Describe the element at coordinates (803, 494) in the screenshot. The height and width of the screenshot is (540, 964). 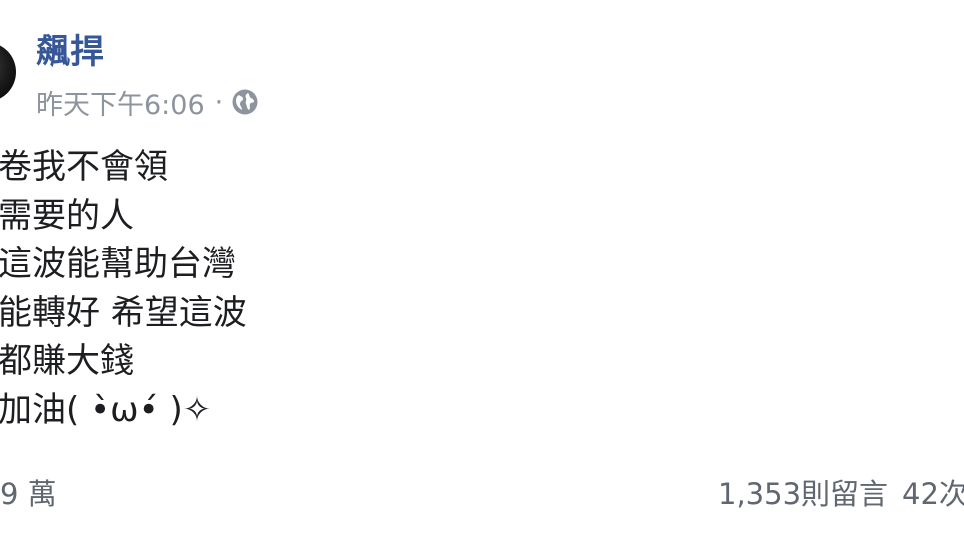
I see `comments-count-link: 1,353則留言` at that location.